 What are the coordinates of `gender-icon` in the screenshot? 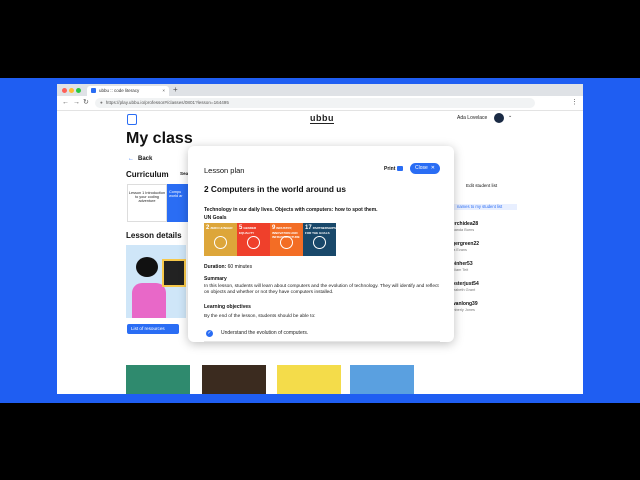 It's located at (253, 242).